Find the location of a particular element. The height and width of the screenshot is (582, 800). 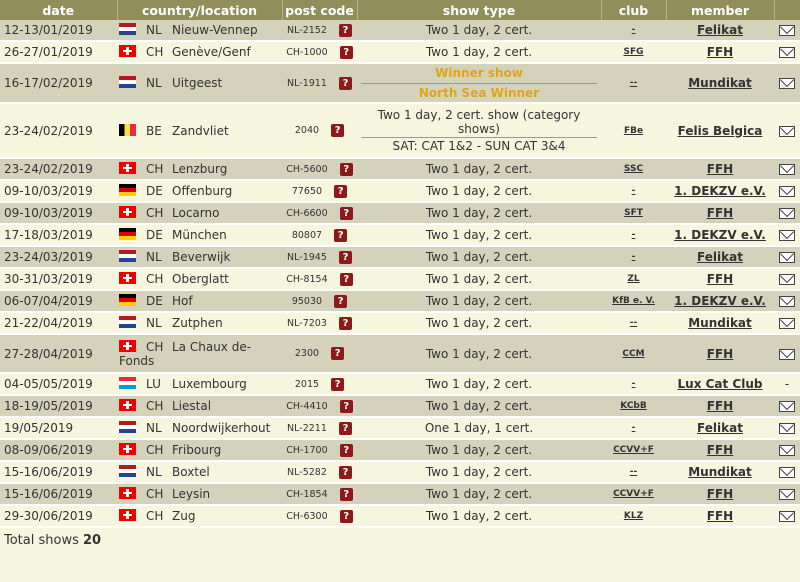

show-date: 27-28/04/2019 is located at coordinates (58, 354).